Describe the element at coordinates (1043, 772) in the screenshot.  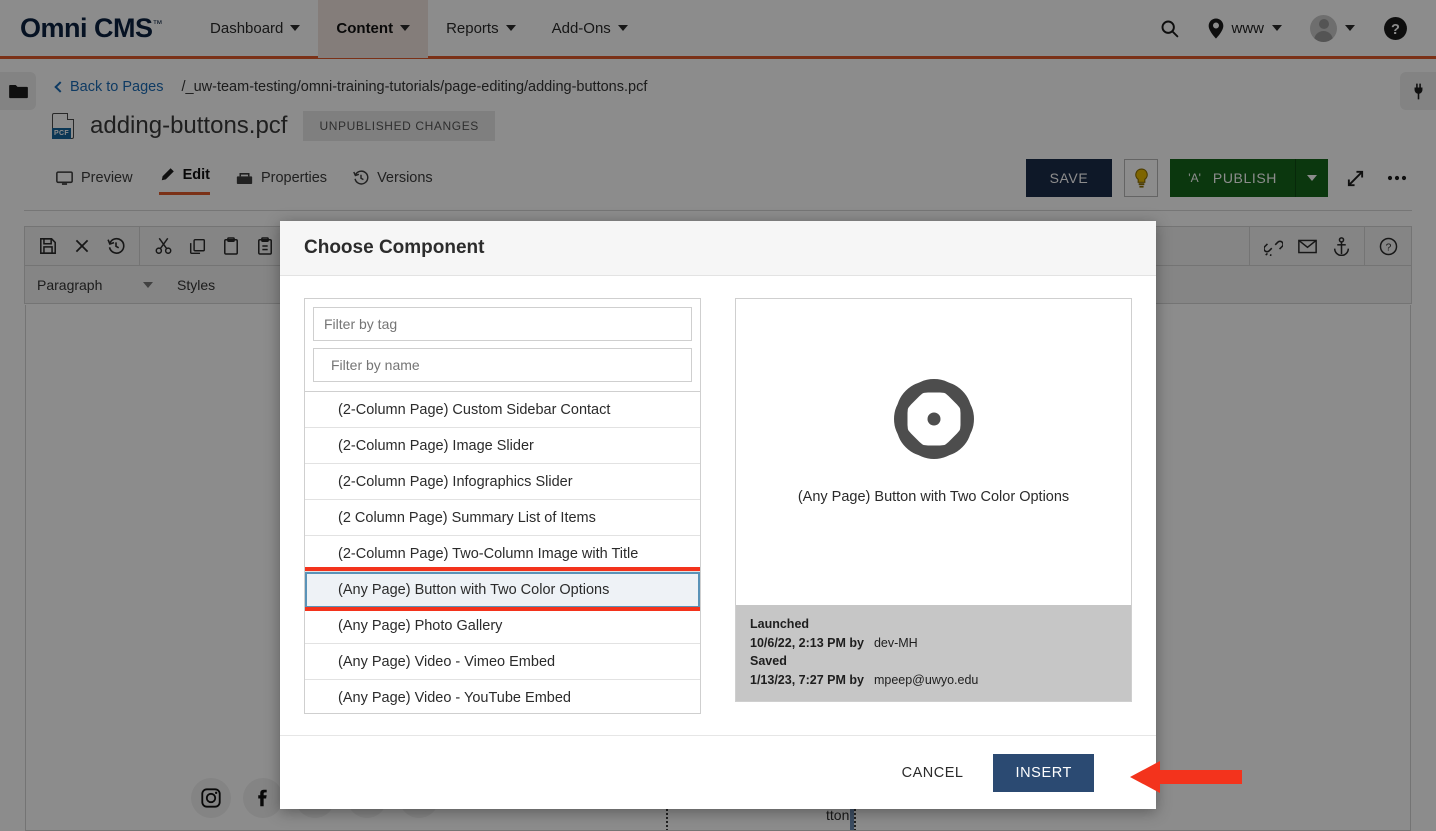
I see `insert-button: INSERT` at that location.